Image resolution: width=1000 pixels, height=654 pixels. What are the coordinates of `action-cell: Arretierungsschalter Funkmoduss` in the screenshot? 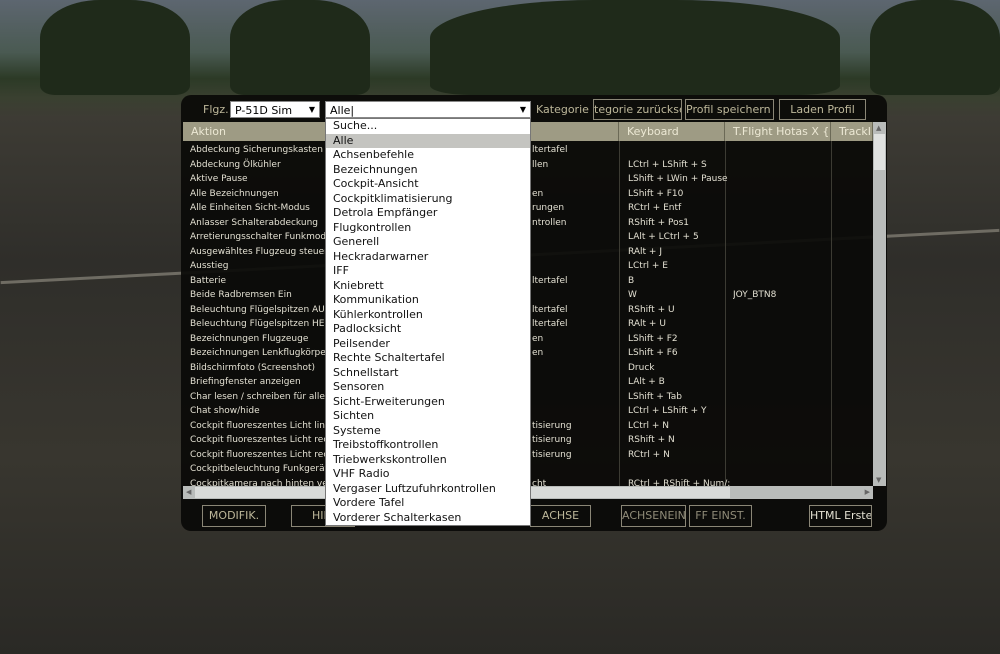 It's located at (257, 237).